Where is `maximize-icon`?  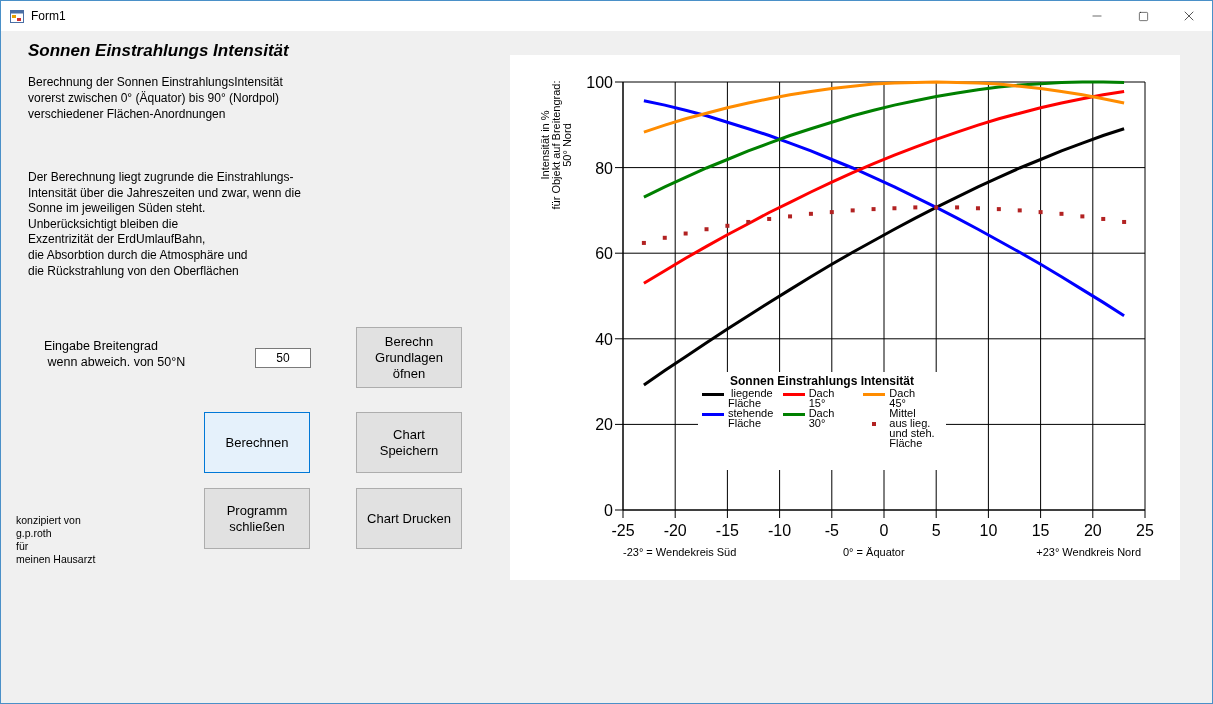 maximize-icon is located at coordinates (1143, 16).